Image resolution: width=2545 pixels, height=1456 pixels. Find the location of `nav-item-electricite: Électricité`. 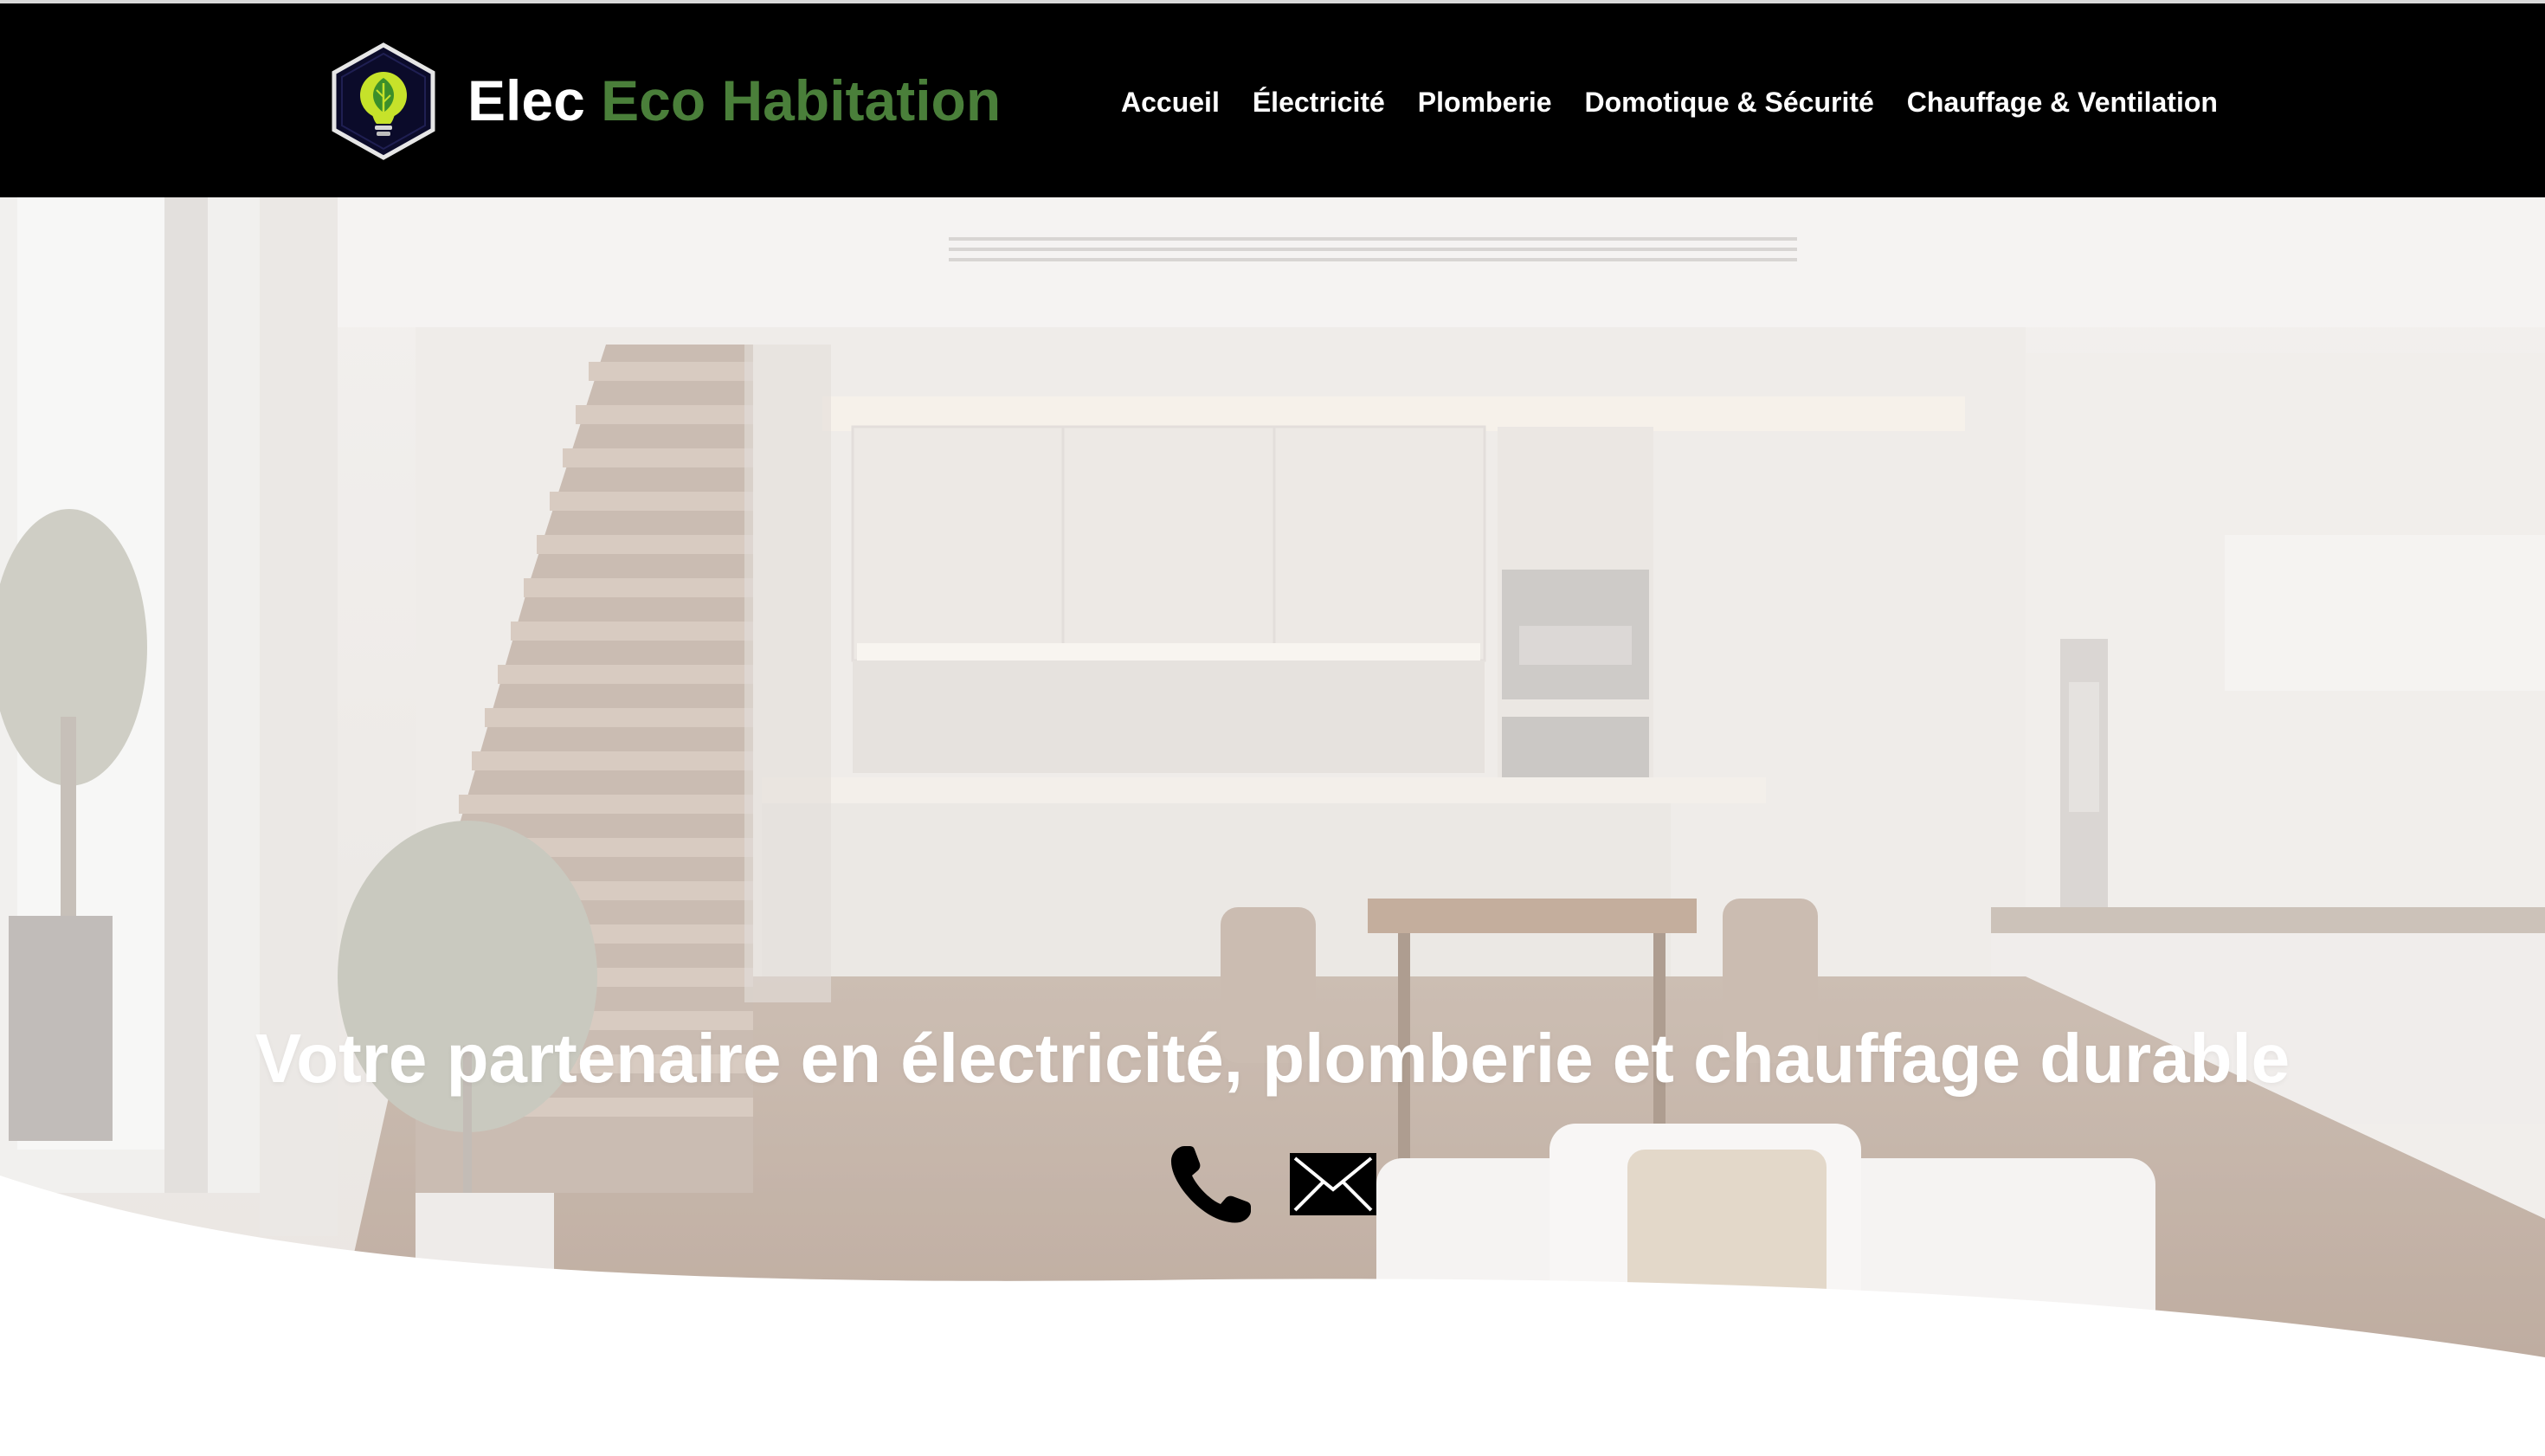

nav-item-electricite: Électricité is located at coordinates (1319, 102).